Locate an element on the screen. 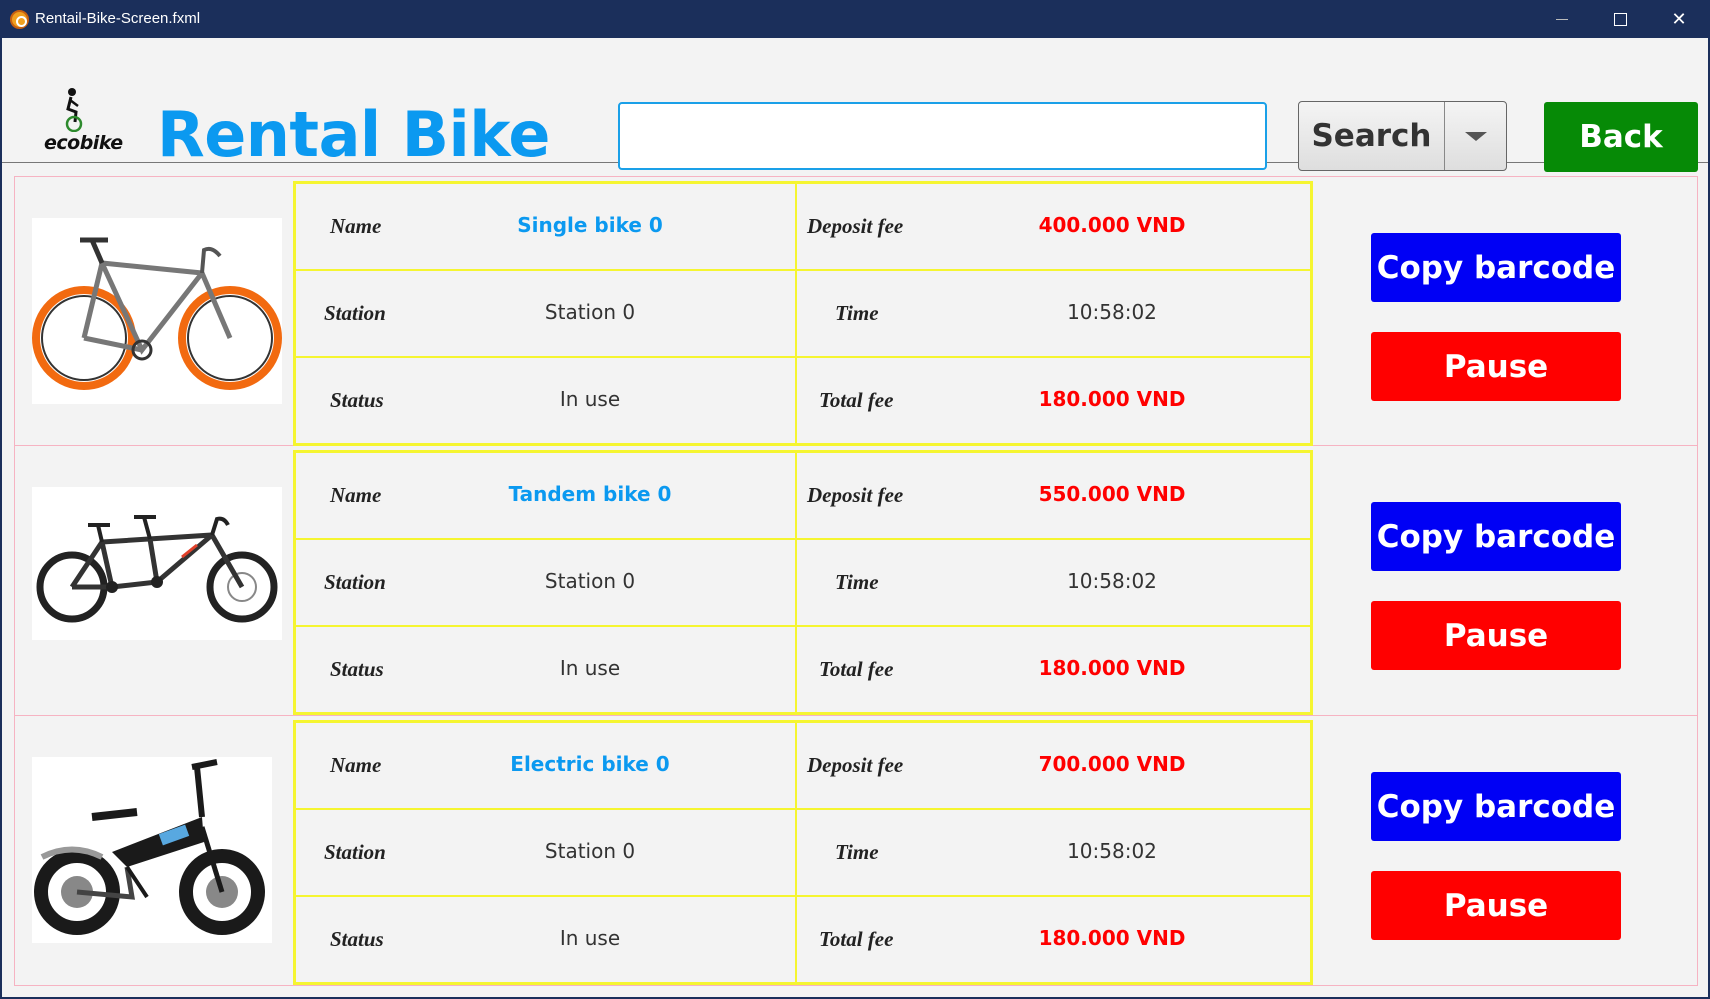 This screenshot has height=999, width=1710. deposit-value: 550.000 VND is located at coordinates (1112, 494).